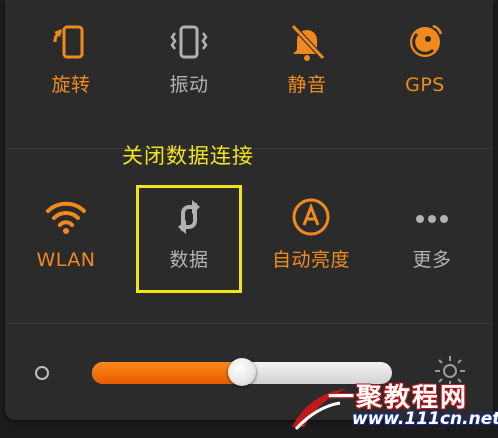 The image size is (498, 438). I want to click on toggle-label: 自动亮度, so click(310, 260).